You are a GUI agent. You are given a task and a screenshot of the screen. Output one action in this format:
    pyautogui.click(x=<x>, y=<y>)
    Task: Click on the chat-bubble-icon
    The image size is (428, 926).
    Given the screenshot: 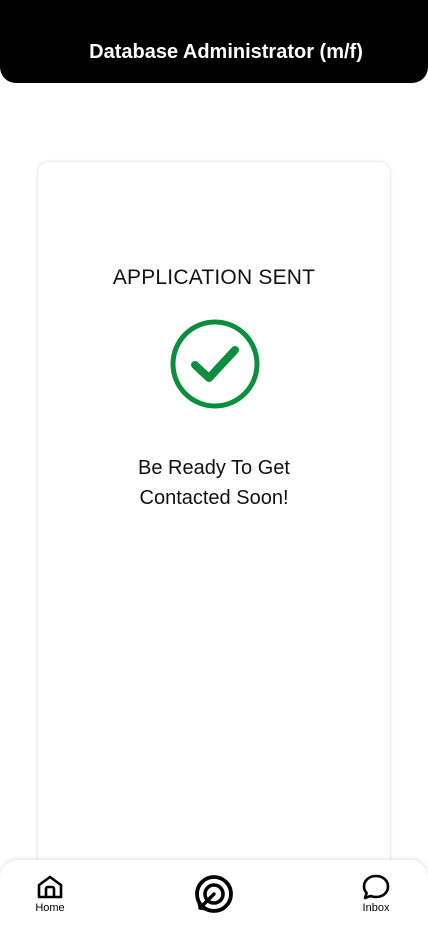 What is the action you would take?
    pyautogui.click(x=376, y=887)
    